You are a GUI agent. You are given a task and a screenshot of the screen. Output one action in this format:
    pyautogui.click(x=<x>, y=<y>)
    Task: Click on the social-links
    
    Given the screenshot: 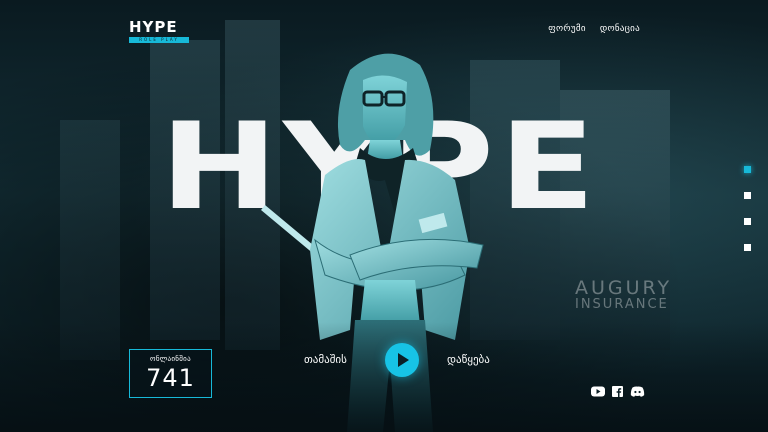 What is the action you would take?
    pyautogui.click(x=618, y=391)
    